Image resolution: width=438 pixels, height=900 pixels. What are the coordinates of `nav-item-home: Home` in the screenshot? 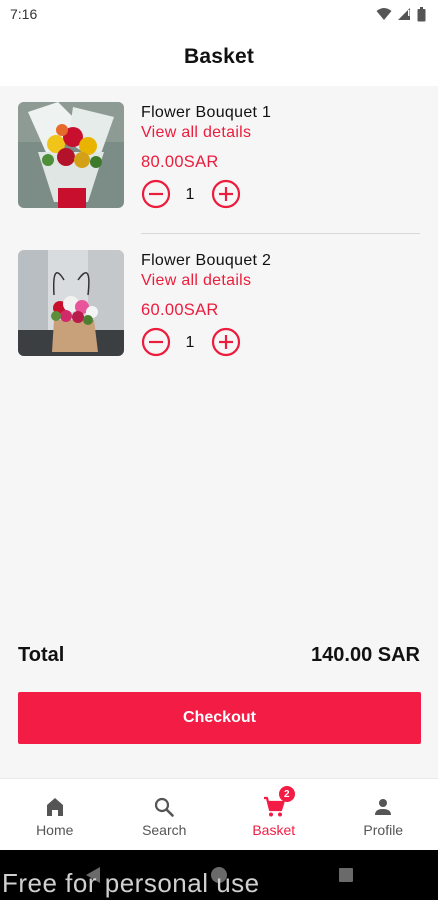 It's located at (55, 814).